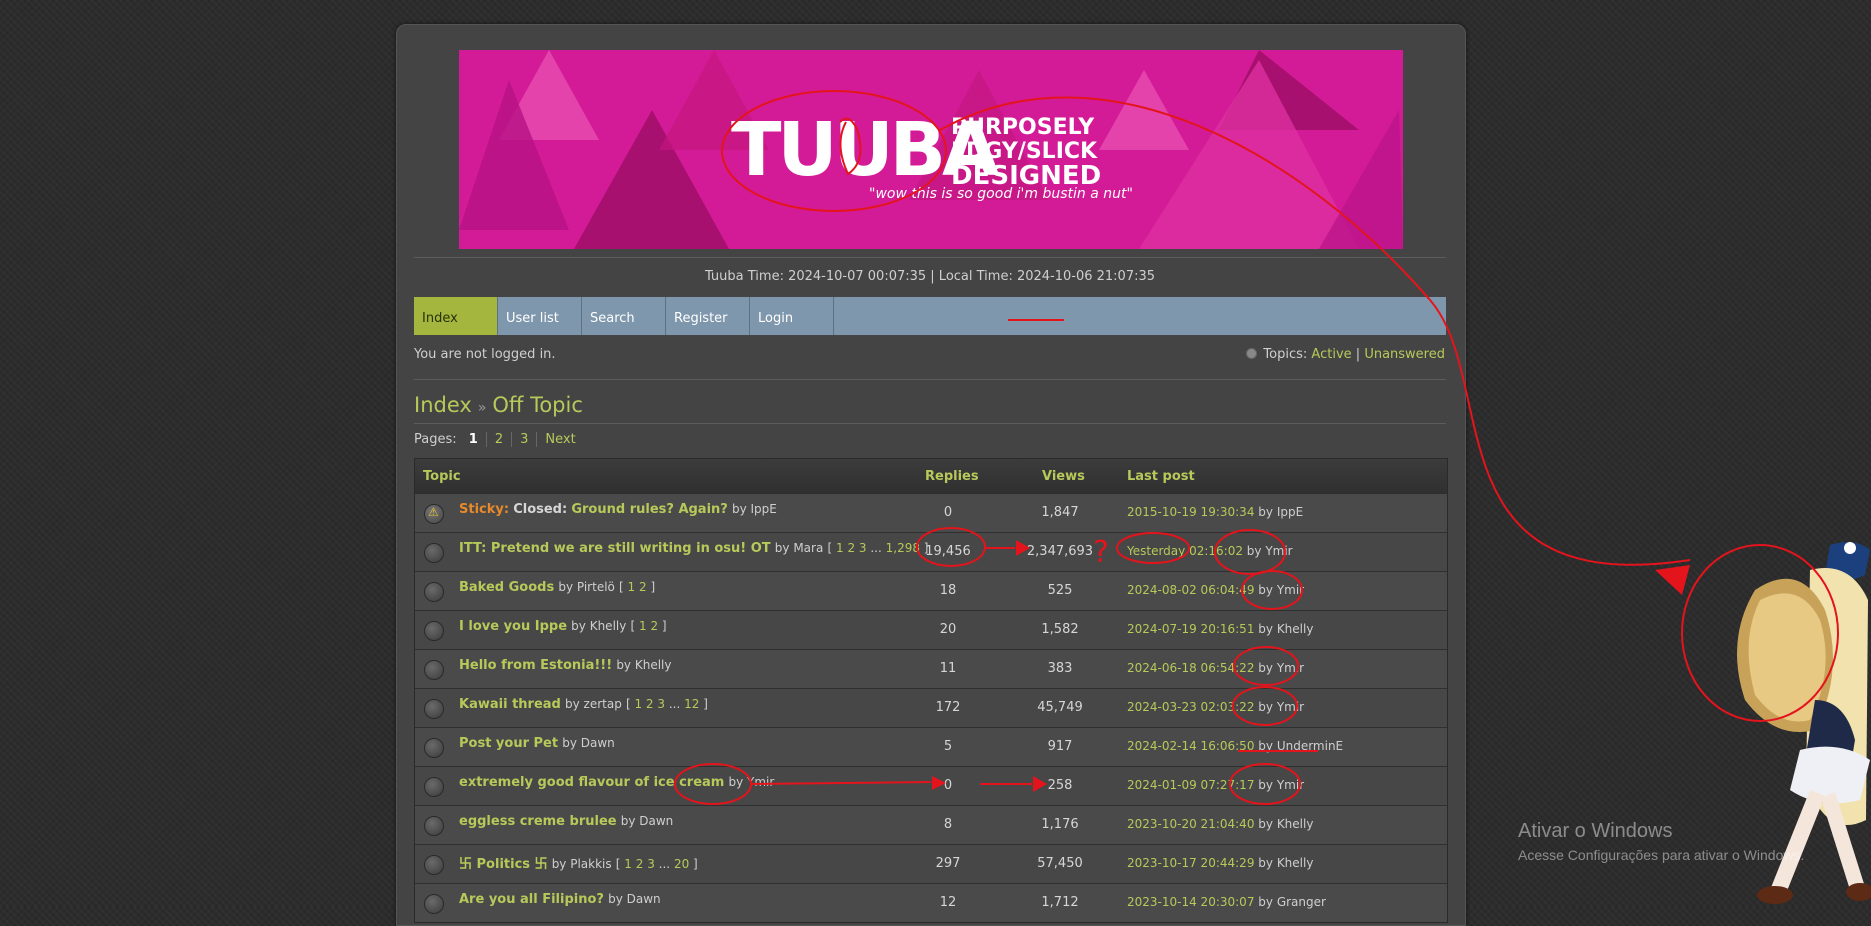  I want to click on topic-link: Baked Goods, so click(506, 587).